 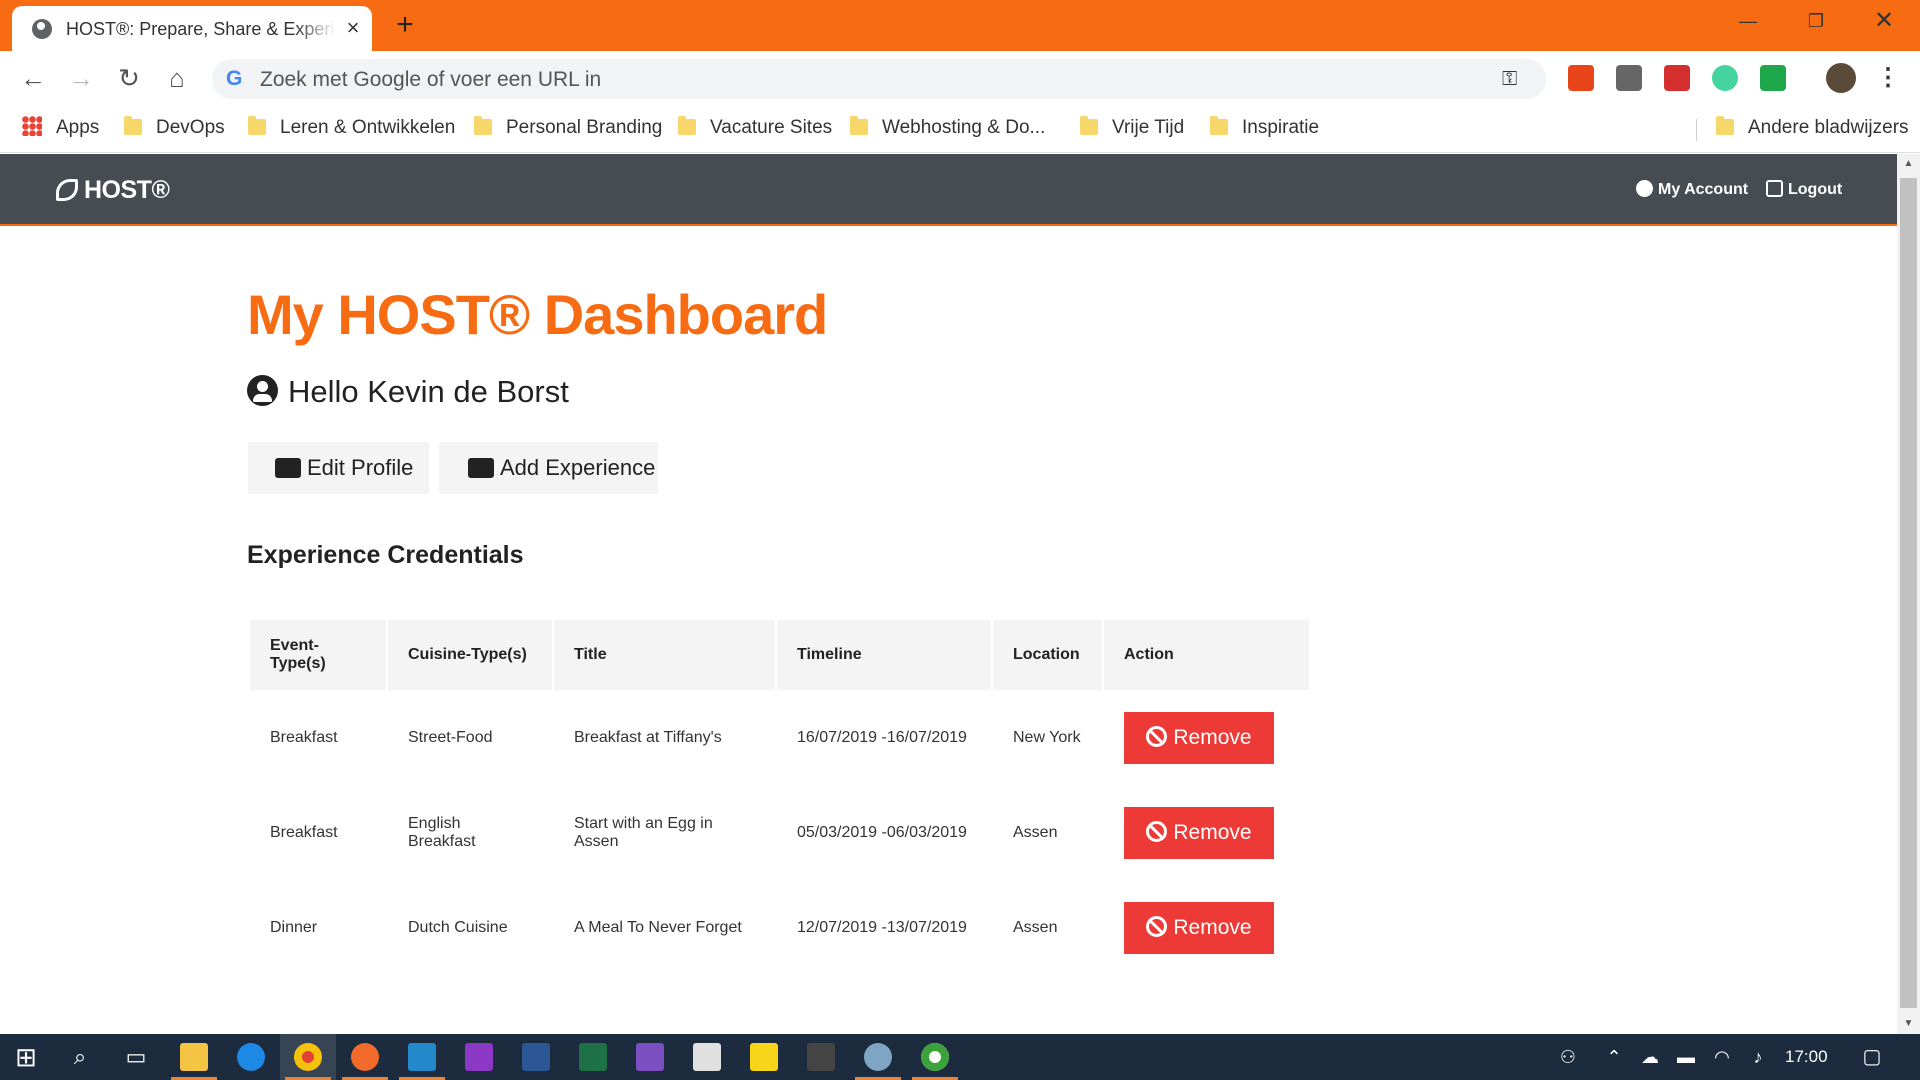 What do you see at coordinates (1692, 189) in the screenshot?
I see `nav-my-account: My Account` at bounding box center [1692, 189].